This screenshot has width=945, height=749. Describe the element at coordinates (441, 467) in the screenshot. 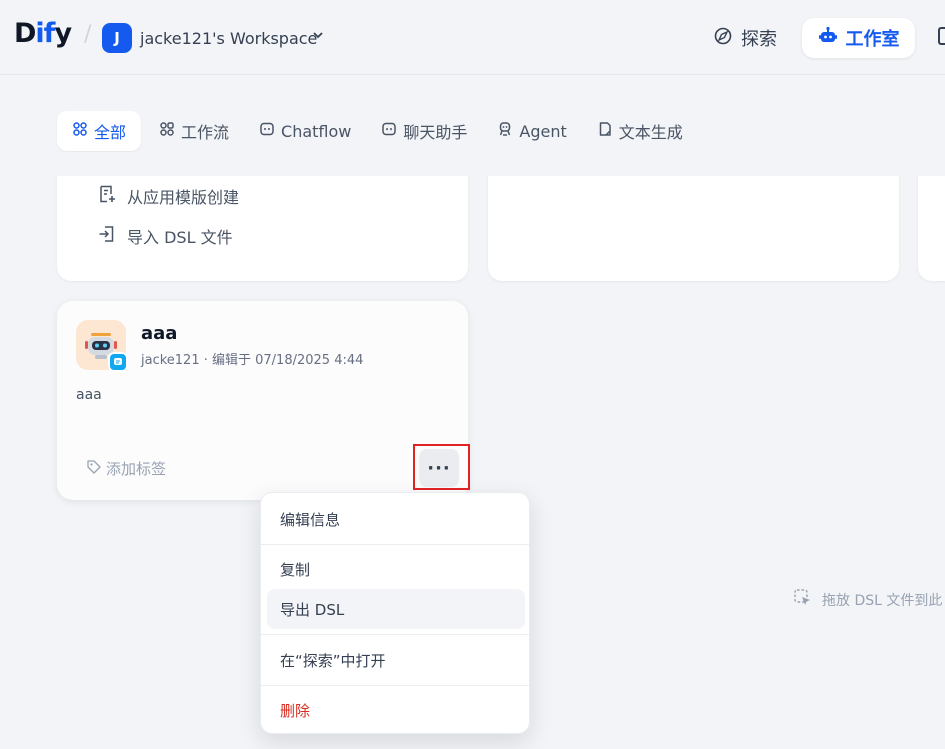

I see `highlight-box` at that location.